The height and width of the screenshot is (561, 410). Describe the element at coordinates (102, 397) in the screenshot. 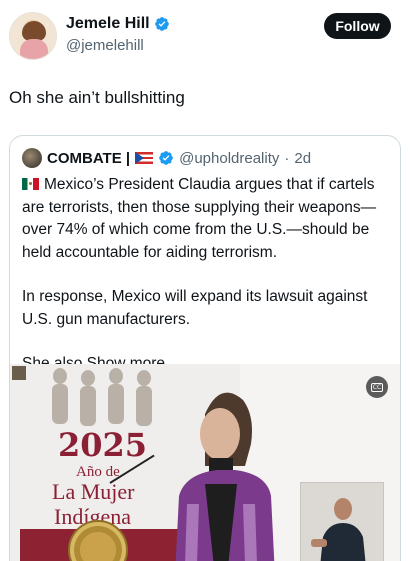

I see `backdrop-portraits-art` at that location.